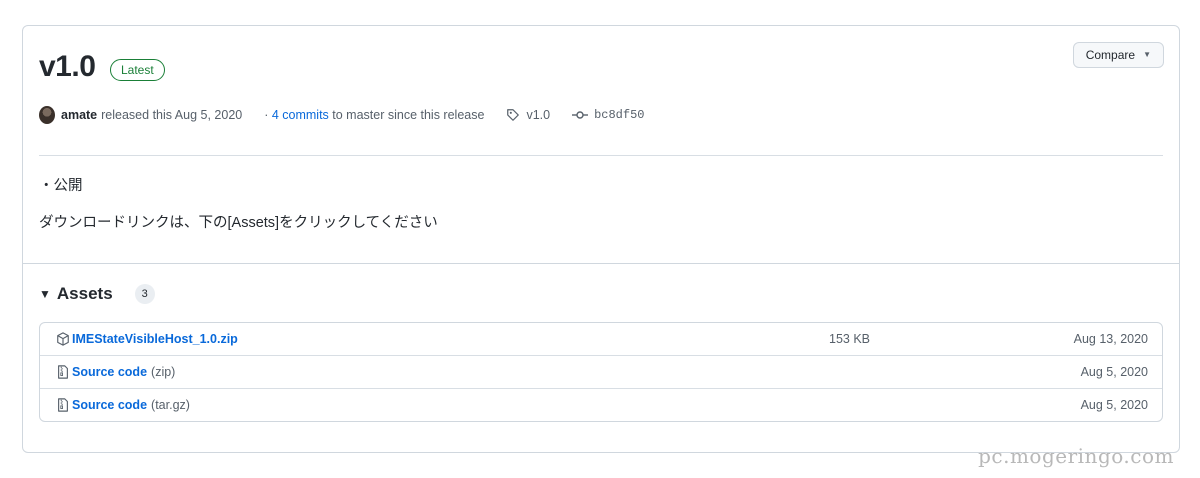 The image size is (1200, 478). Describe the element at coordinates (84, 293) in the screenshot. I see `assets-heading: Assets` at that location.